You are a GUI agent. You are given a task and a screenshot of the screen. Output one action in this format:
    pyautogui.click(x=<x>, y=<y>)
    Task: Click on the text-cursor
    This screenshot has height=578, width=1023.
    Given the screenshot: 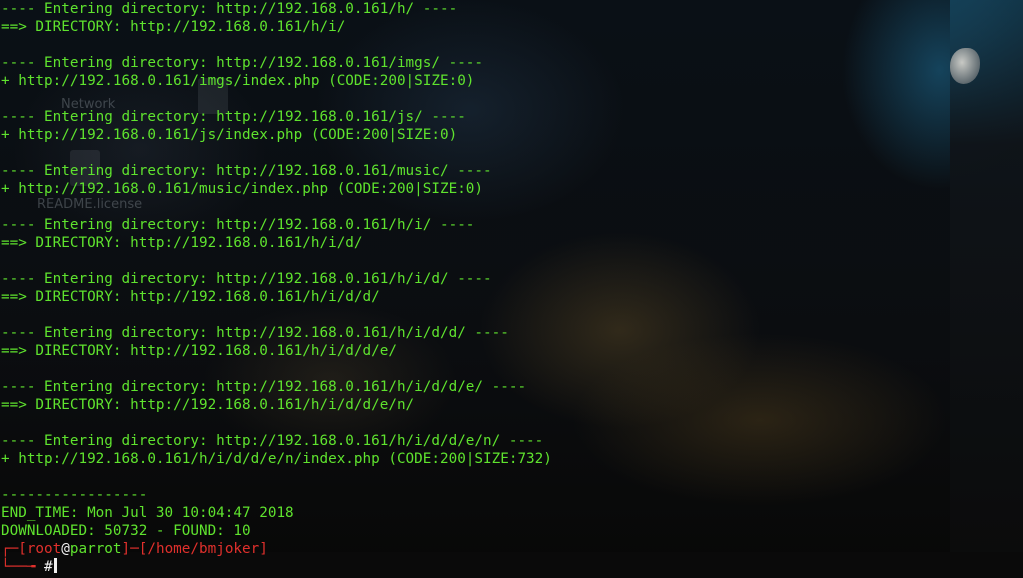 What is the action you would take?
    pyautogui.click(x=55, y=565)
    